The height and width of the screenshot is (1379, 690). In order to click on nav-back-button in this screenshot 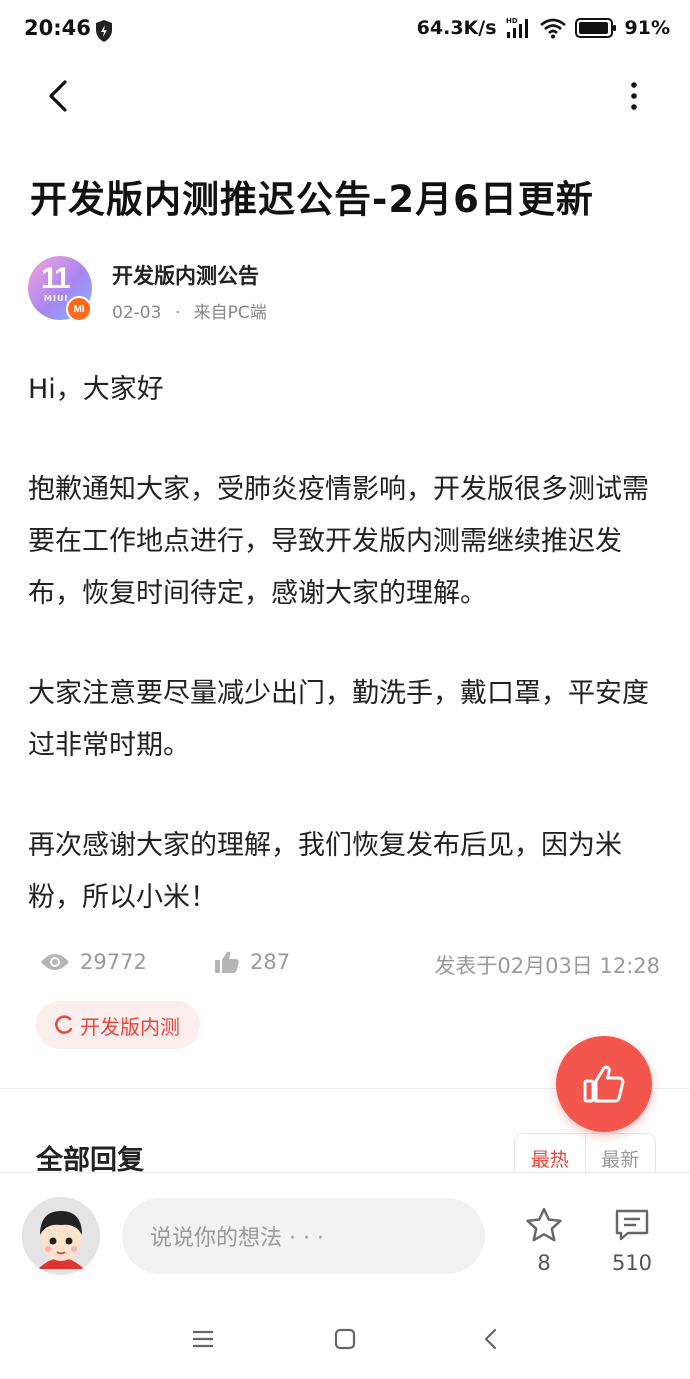, I will do `click(490, 1339)`.